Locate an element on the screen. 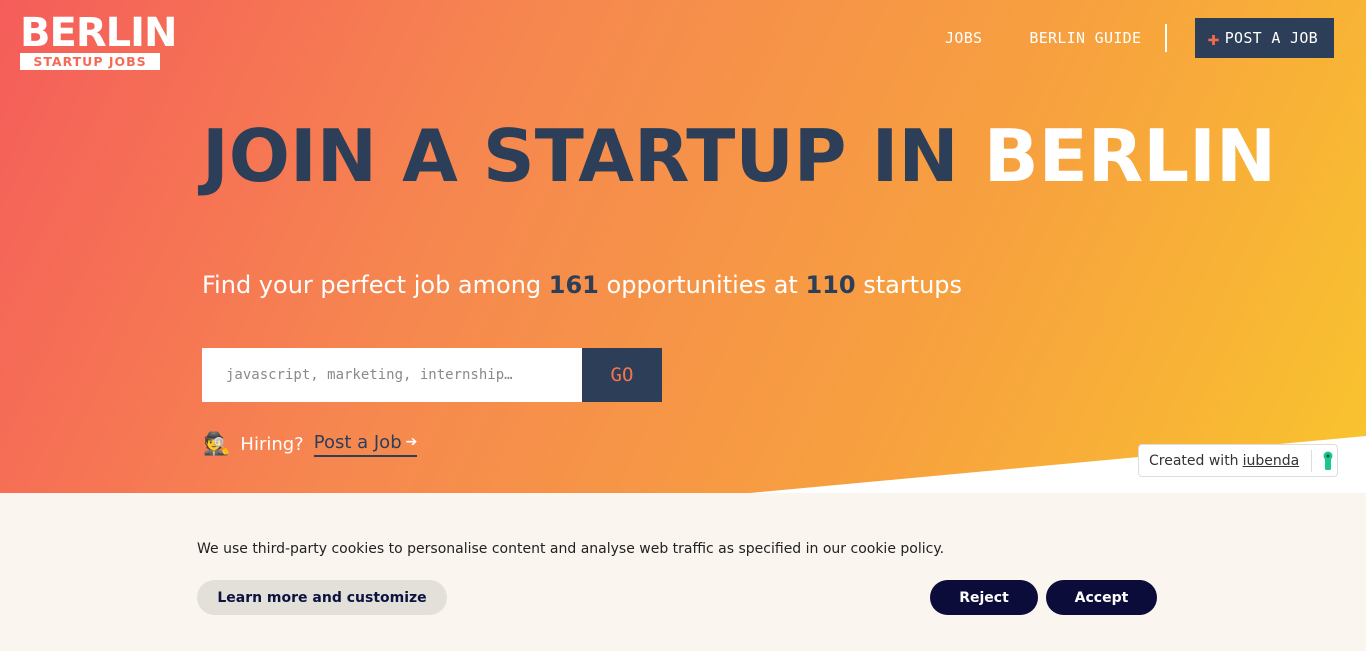 The image size is (1366, 651). iubenda-badge: Created with iubenda is located at coordinates (1238, 460).